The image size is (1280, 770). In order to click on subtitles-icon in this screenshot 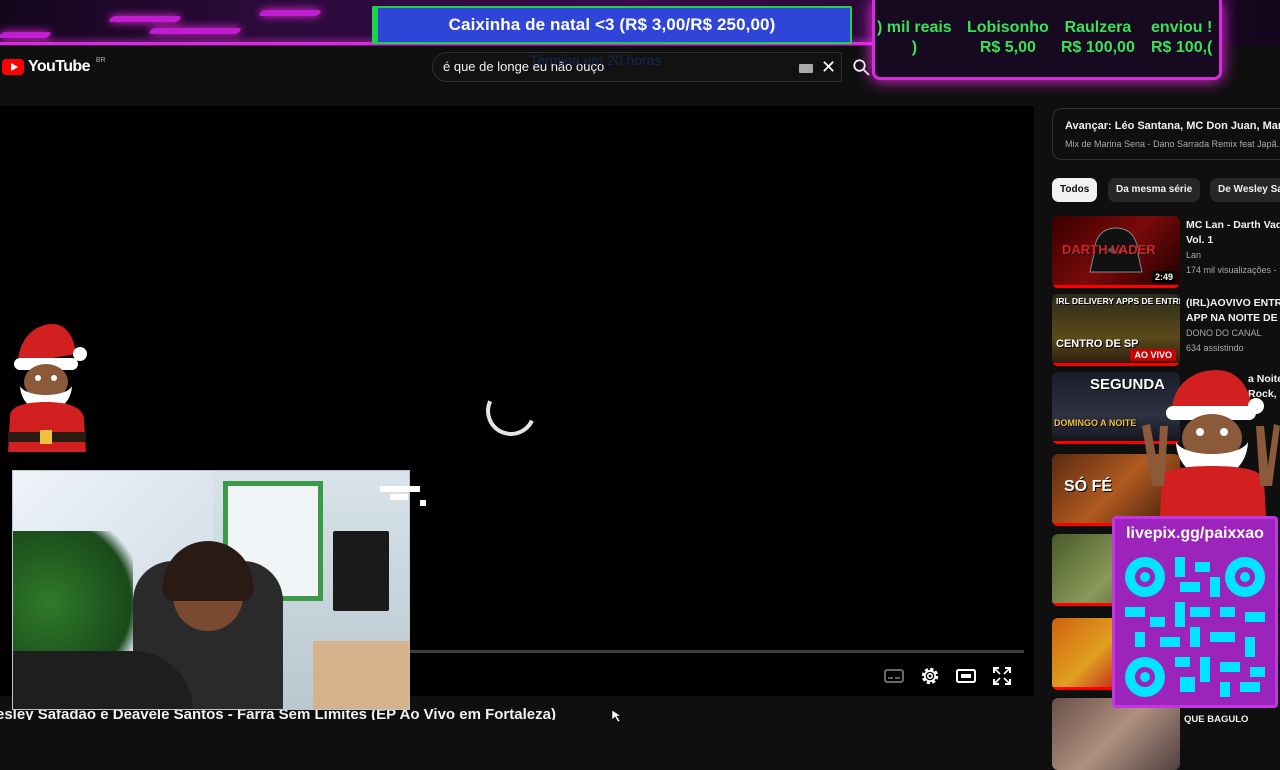, I will do `click(894, 676)`.